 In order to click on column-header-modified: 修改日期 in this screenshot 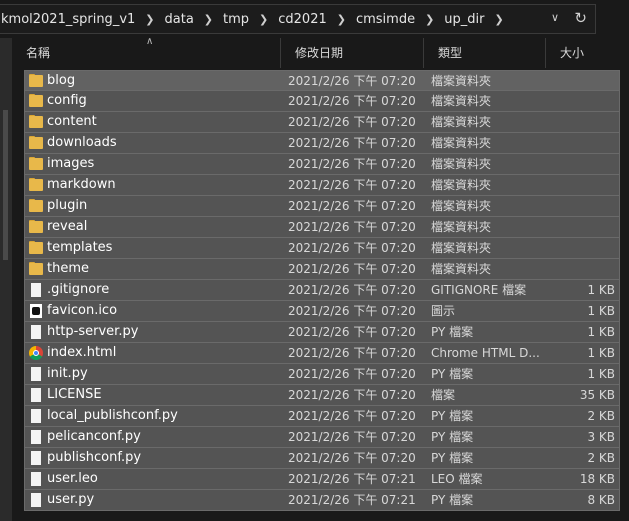, I will do `click(352, 53)`.